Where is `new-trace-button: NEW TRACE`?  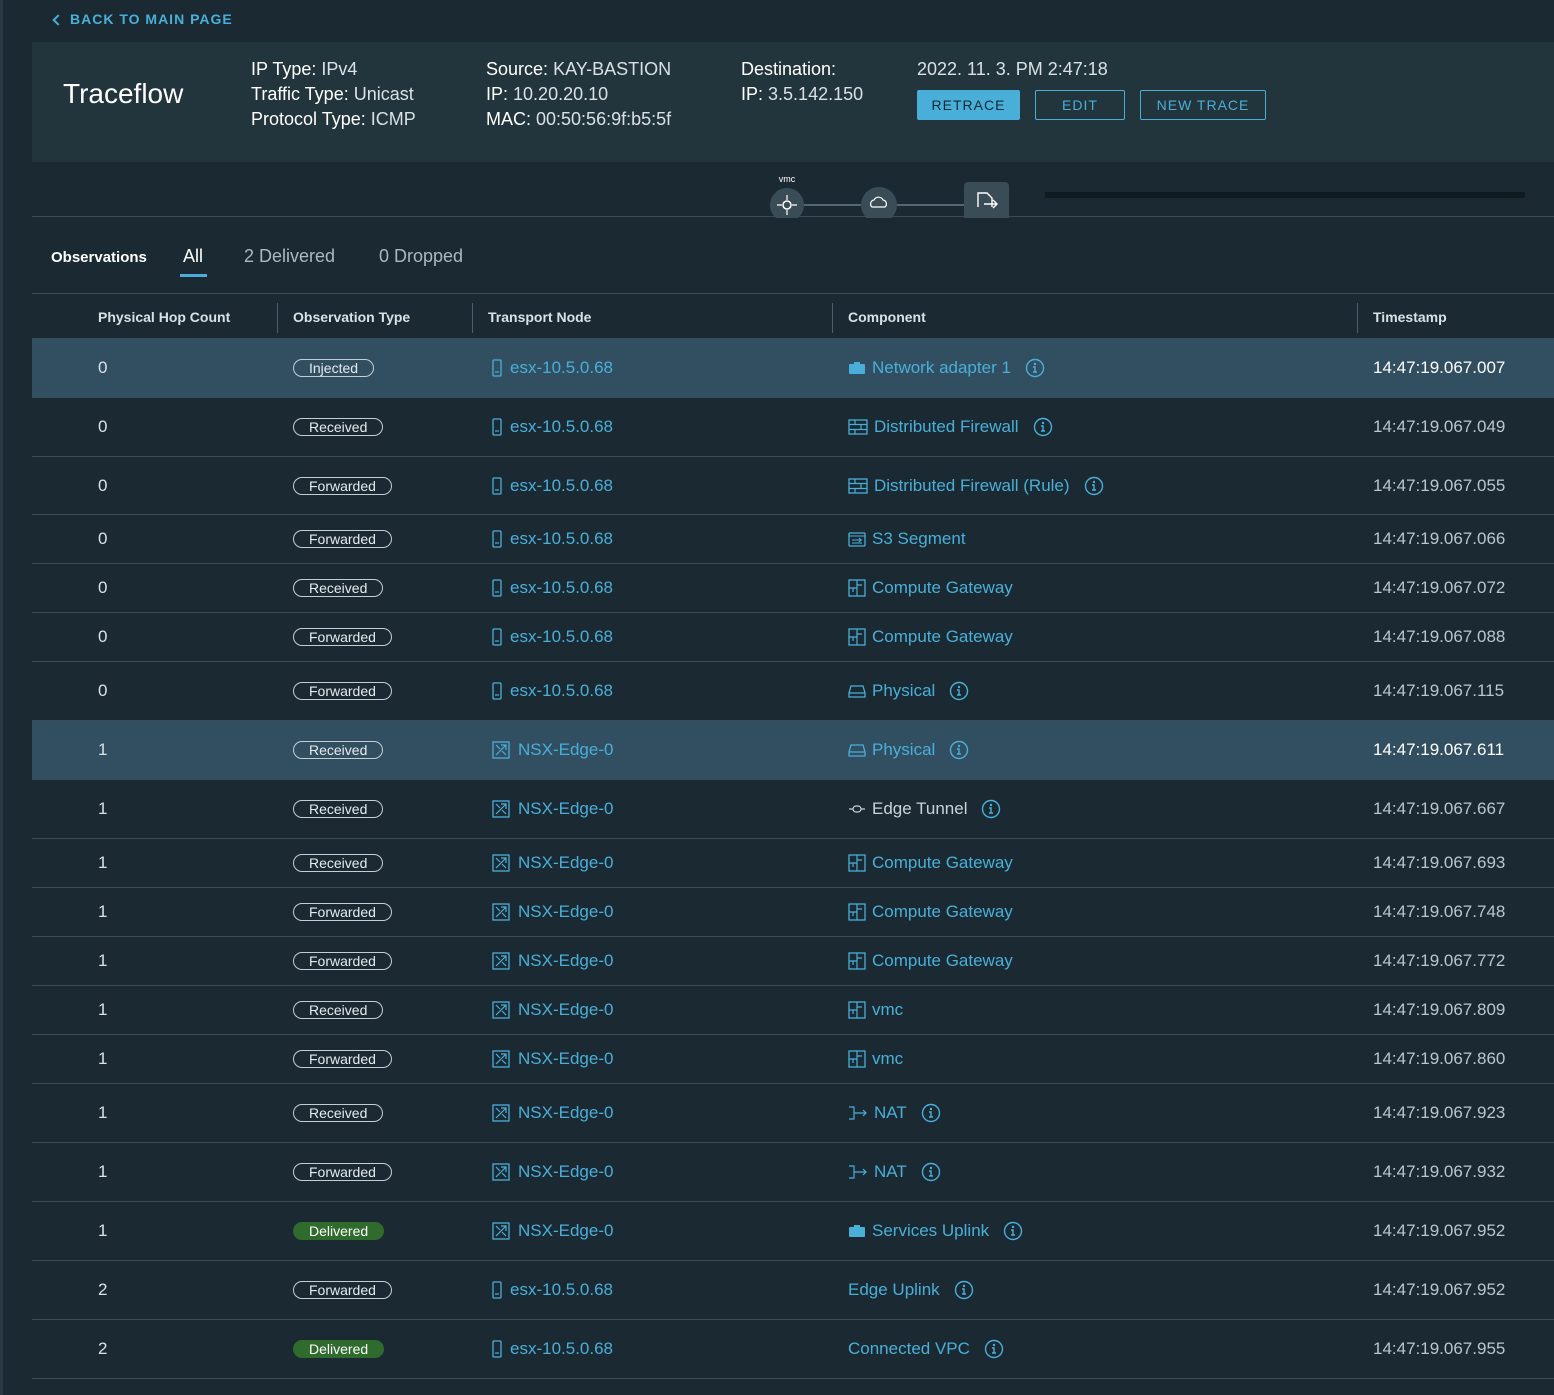
new-trace-button: NEW TRACE is located at coordinates (1203, 105).